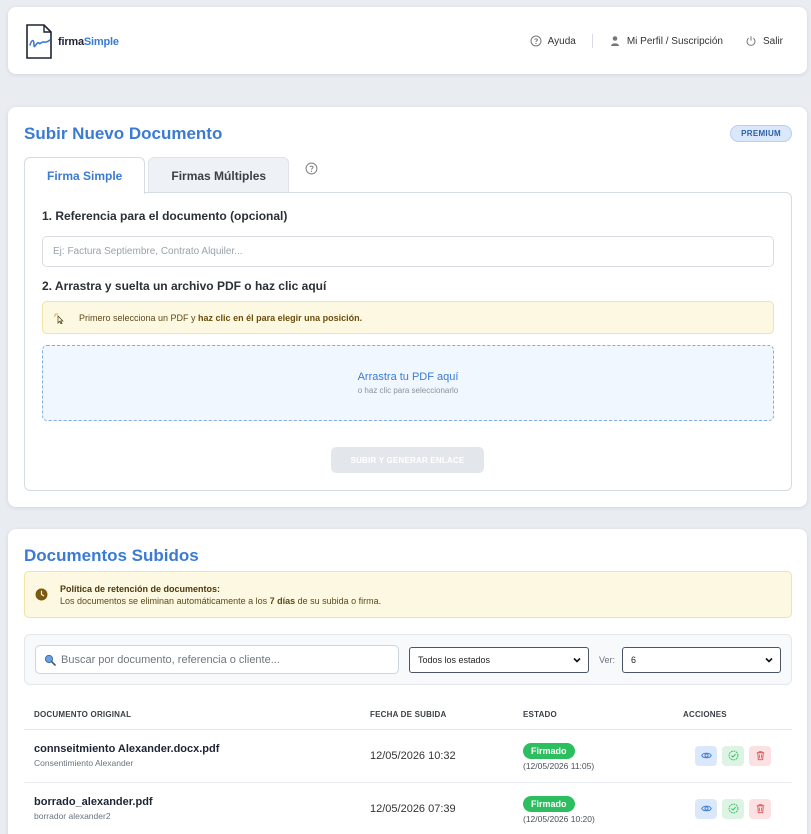 This screenshot has height=834, width=811. I want to click on search-box, so click(217, 659).